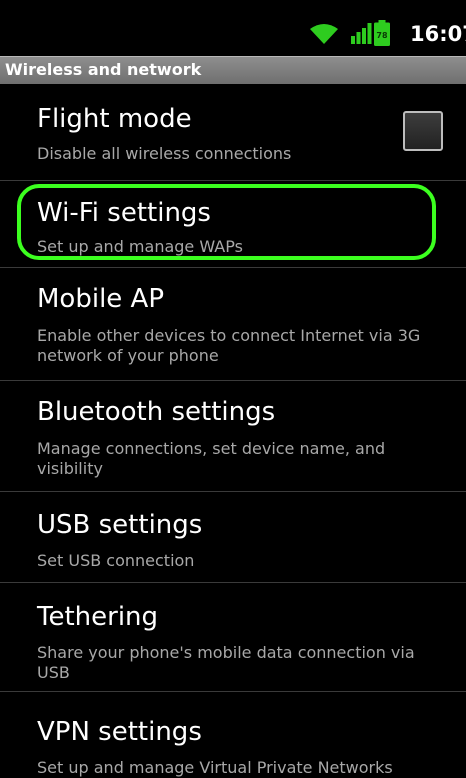 Image resolution: width=466 pixels, height=778 pixels. What do you see at coordinates (156, 412) in the screenshot?
I see `pref-title: Bluetooth settings` at bounding box center [156, 412].